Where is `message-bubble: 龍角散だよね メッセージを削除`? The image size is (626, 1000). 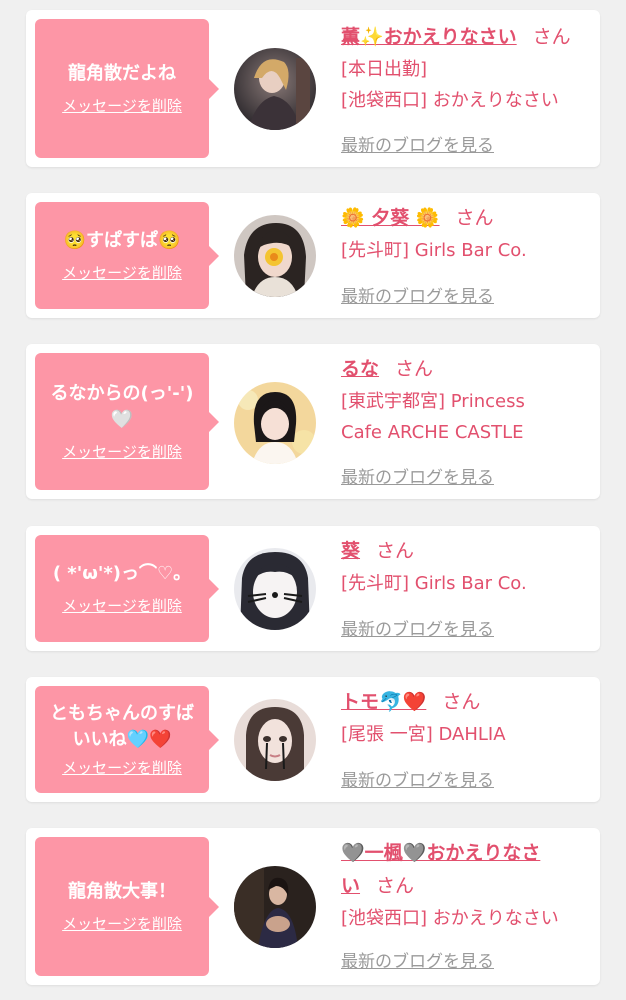
message-bubble: 龍角散だよね メッセージを削除 is located at coordinates (127, 88).